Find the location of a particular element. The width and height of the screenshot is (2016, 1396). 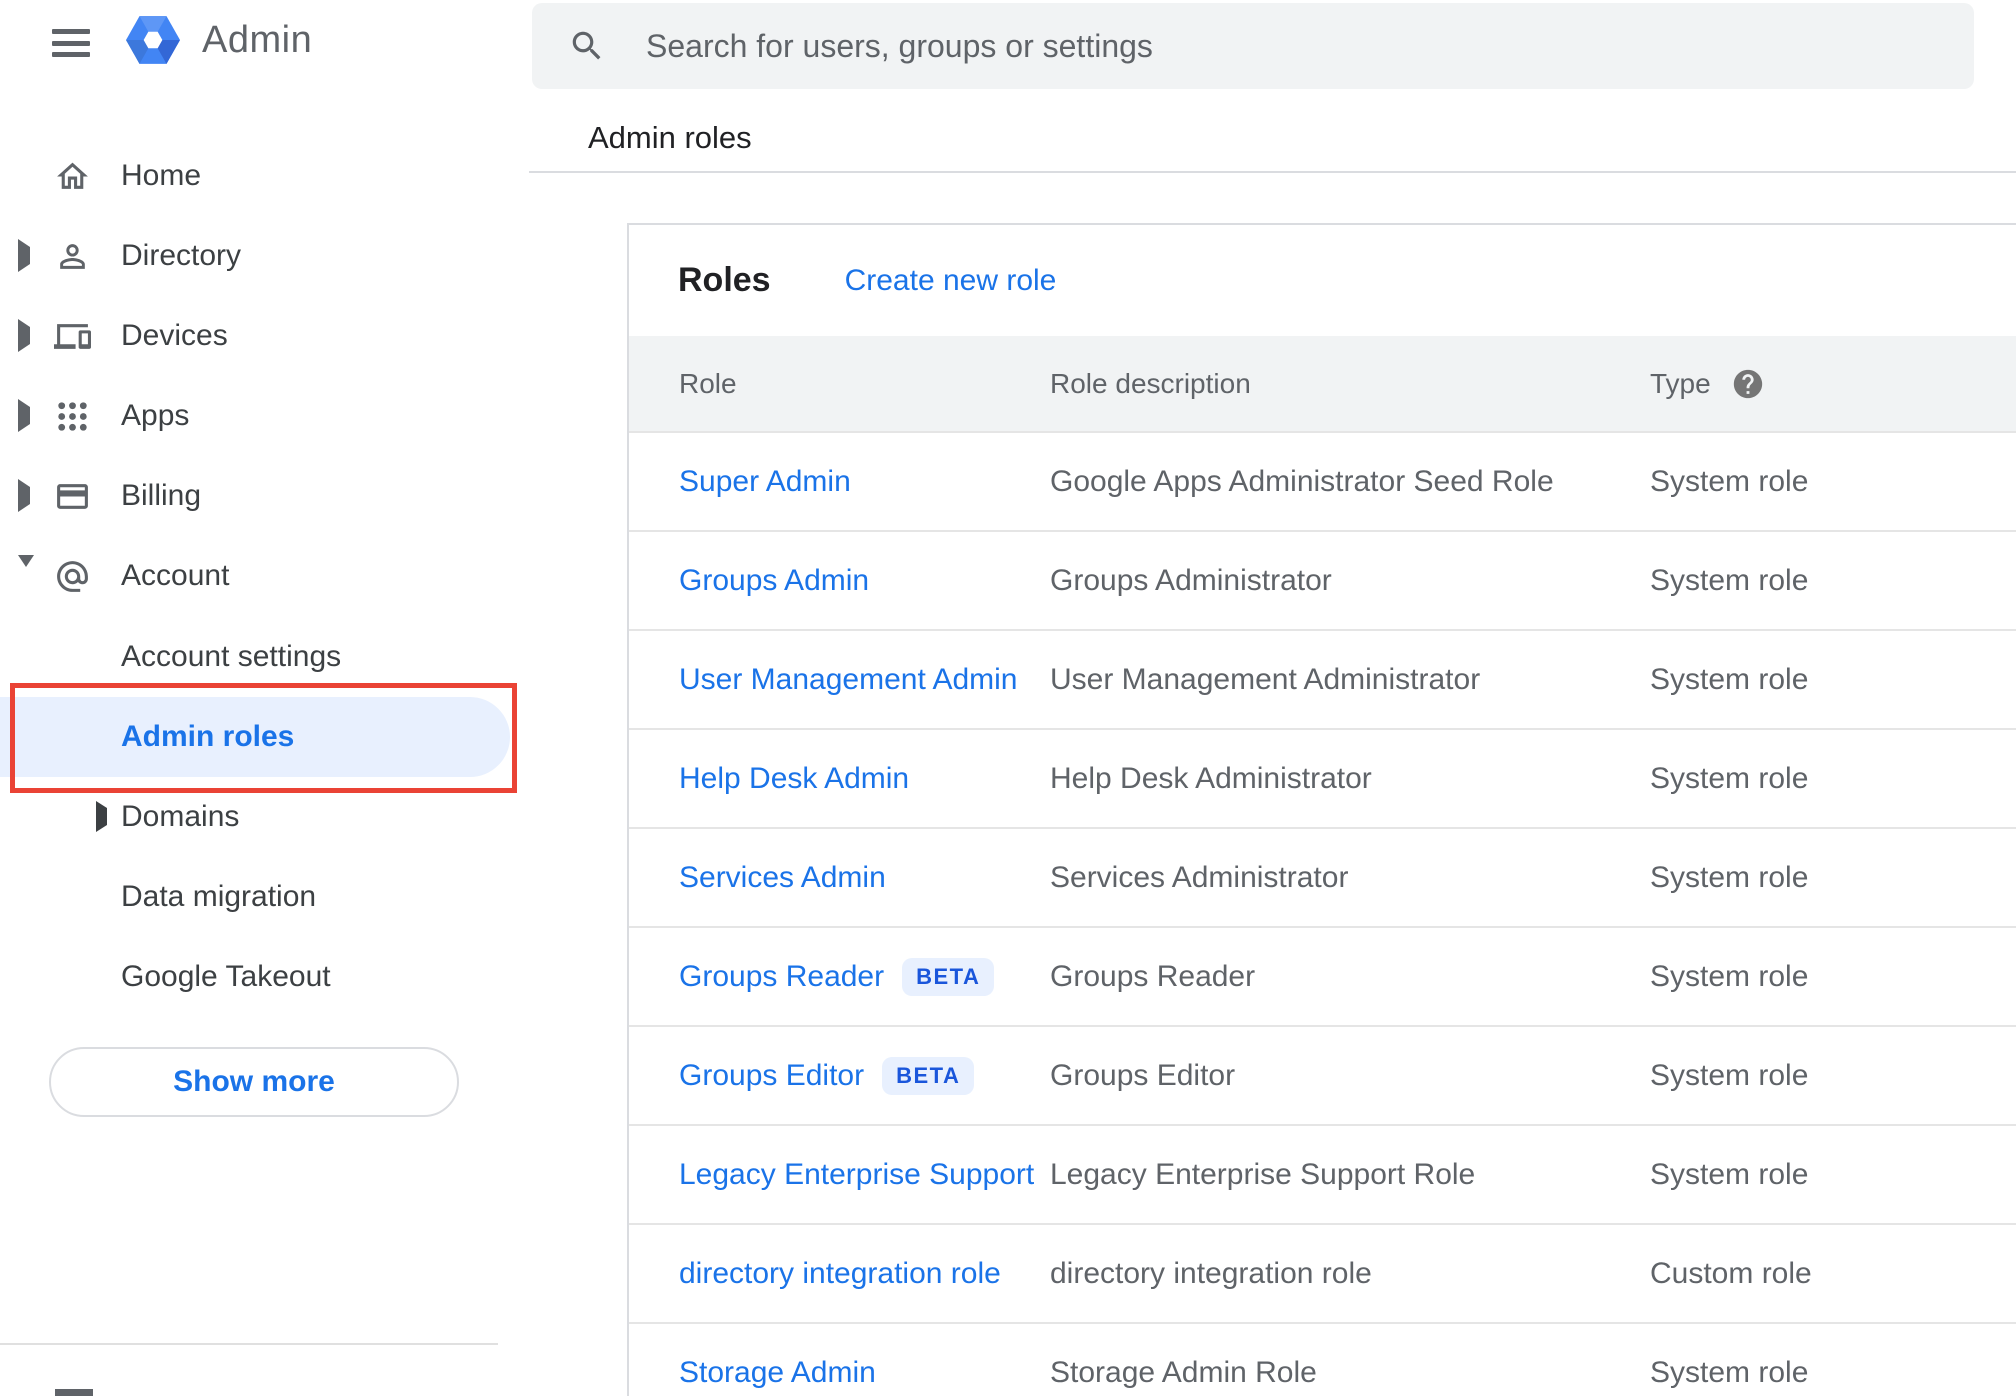

role-link: User Management Admin is located at coordinates (848, 680).